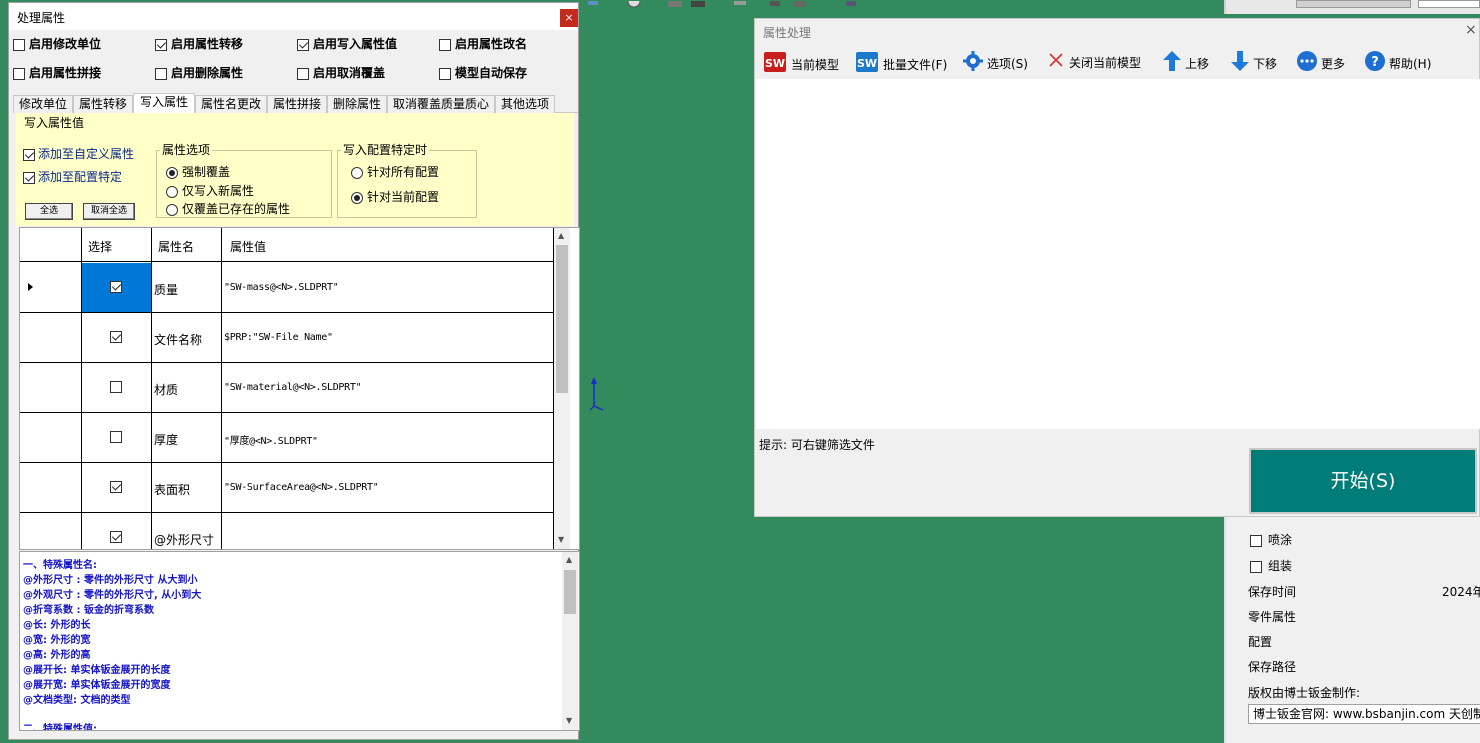 This screenshot has width=1480, height=743. I want to click on radio-override-existing-only: 仅覆盖已存在的属性, so click(228, 208).